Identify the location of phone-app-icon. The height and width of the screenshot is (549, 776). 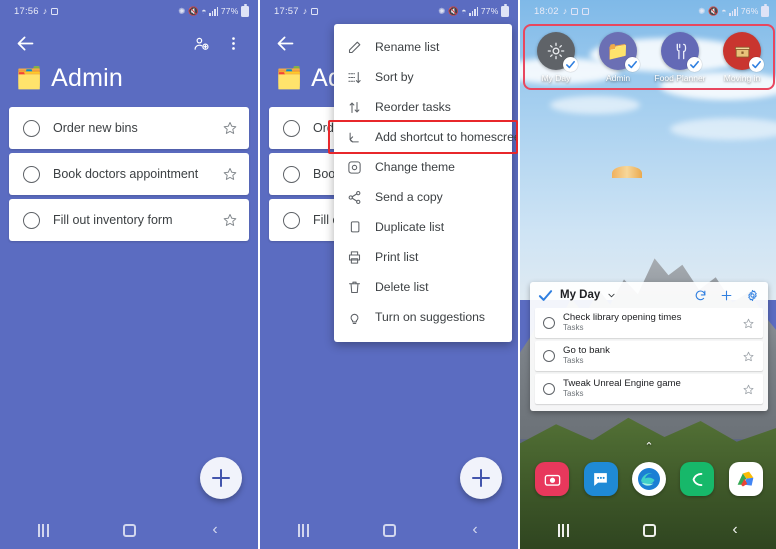
(697, 479).